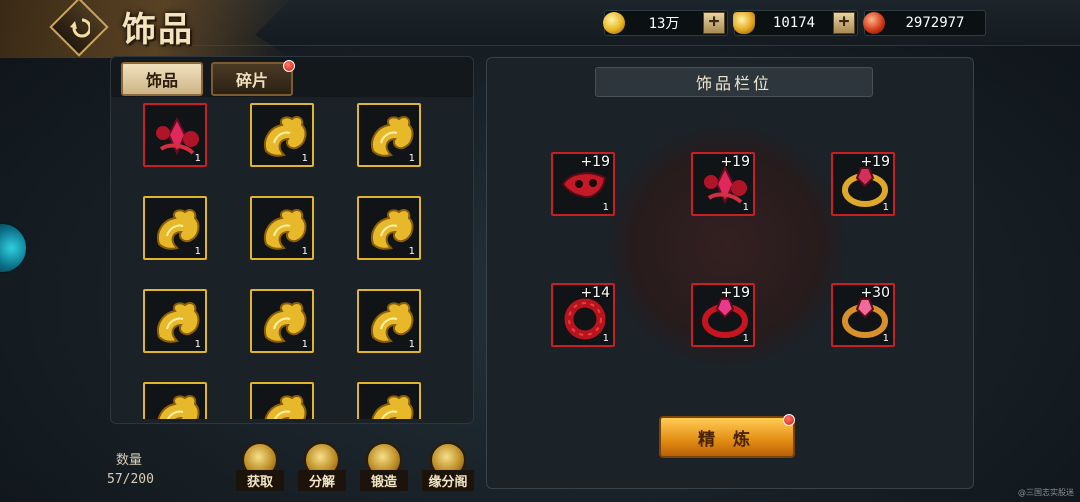  I want to click on red-gem-icon, so click(874, 23).